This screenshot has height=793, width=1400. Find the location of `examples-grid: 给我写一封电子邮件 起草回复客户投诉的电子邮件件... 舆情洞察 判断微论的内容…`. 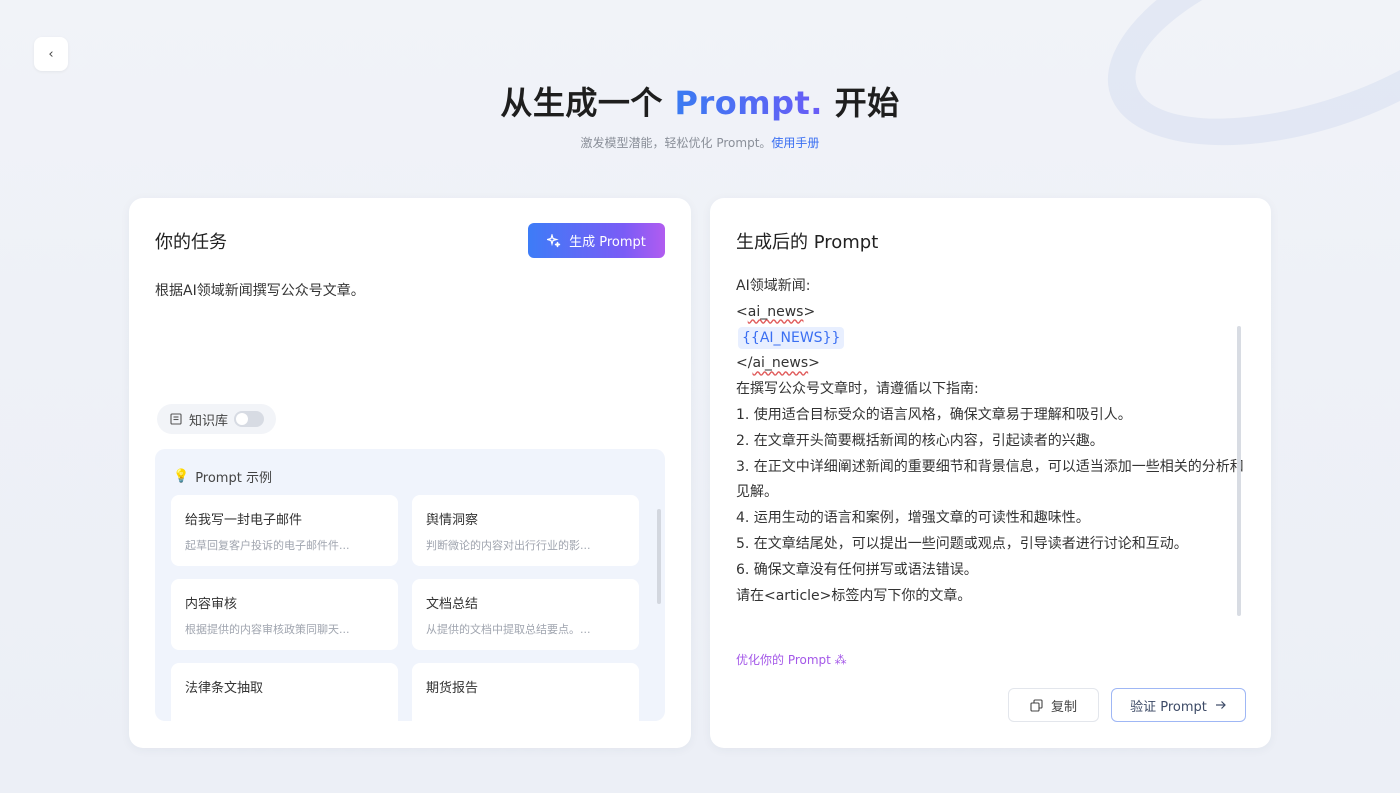

examples-grid: 给我写一封电子邮件 起草回复客户投诉的电子邮件件... 舆情洞察 判断微论的内容… is located at coordinates (410, 608).